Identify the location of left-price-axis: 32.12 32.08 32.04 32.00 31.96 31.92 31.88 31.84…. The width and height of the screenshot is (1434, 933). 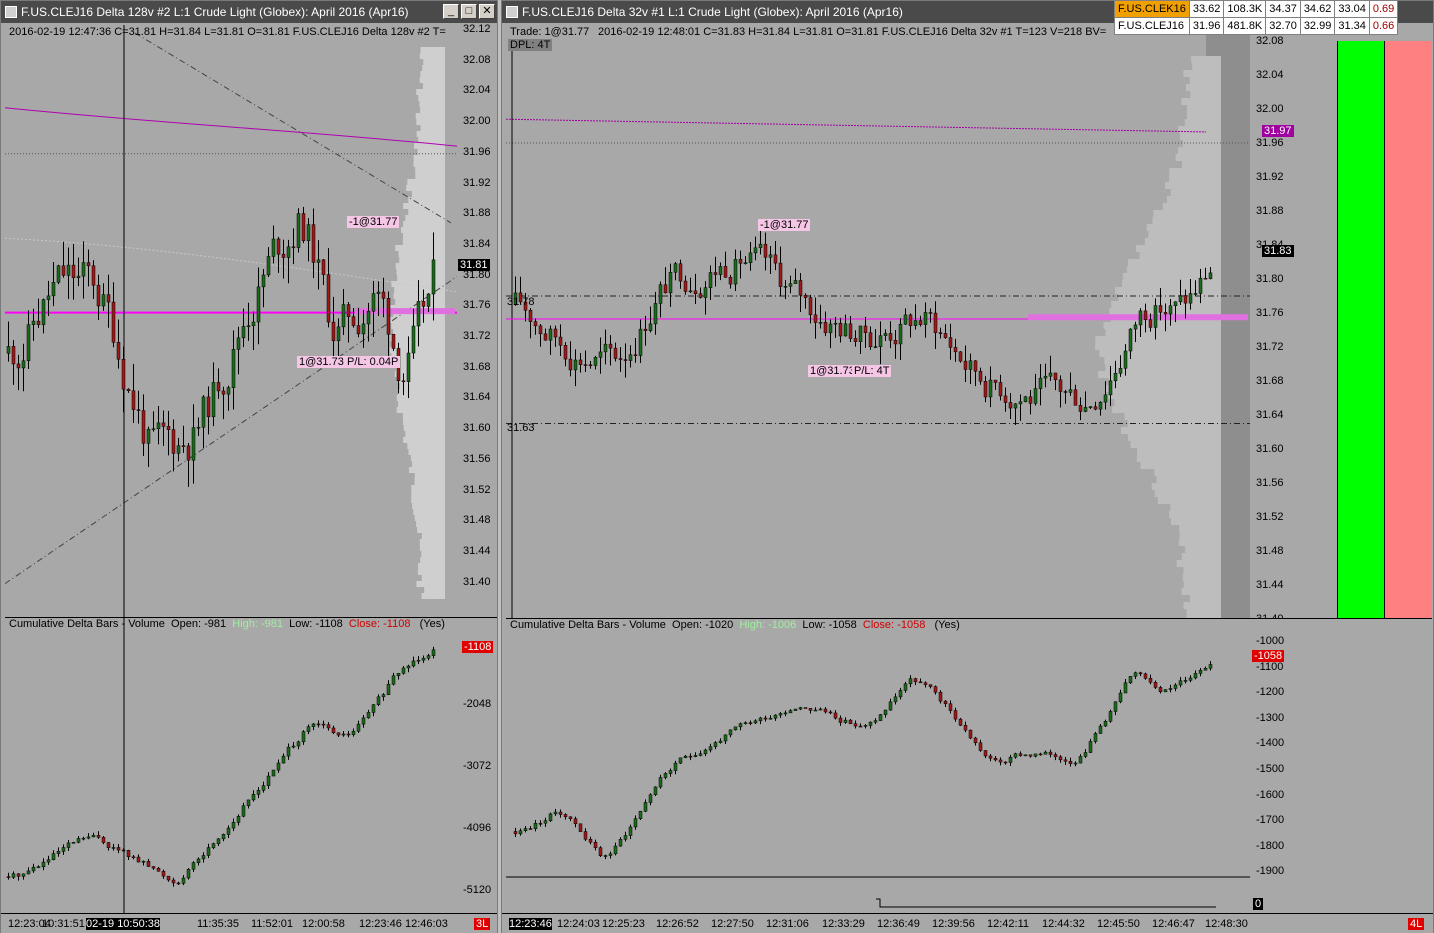
(477, 320).